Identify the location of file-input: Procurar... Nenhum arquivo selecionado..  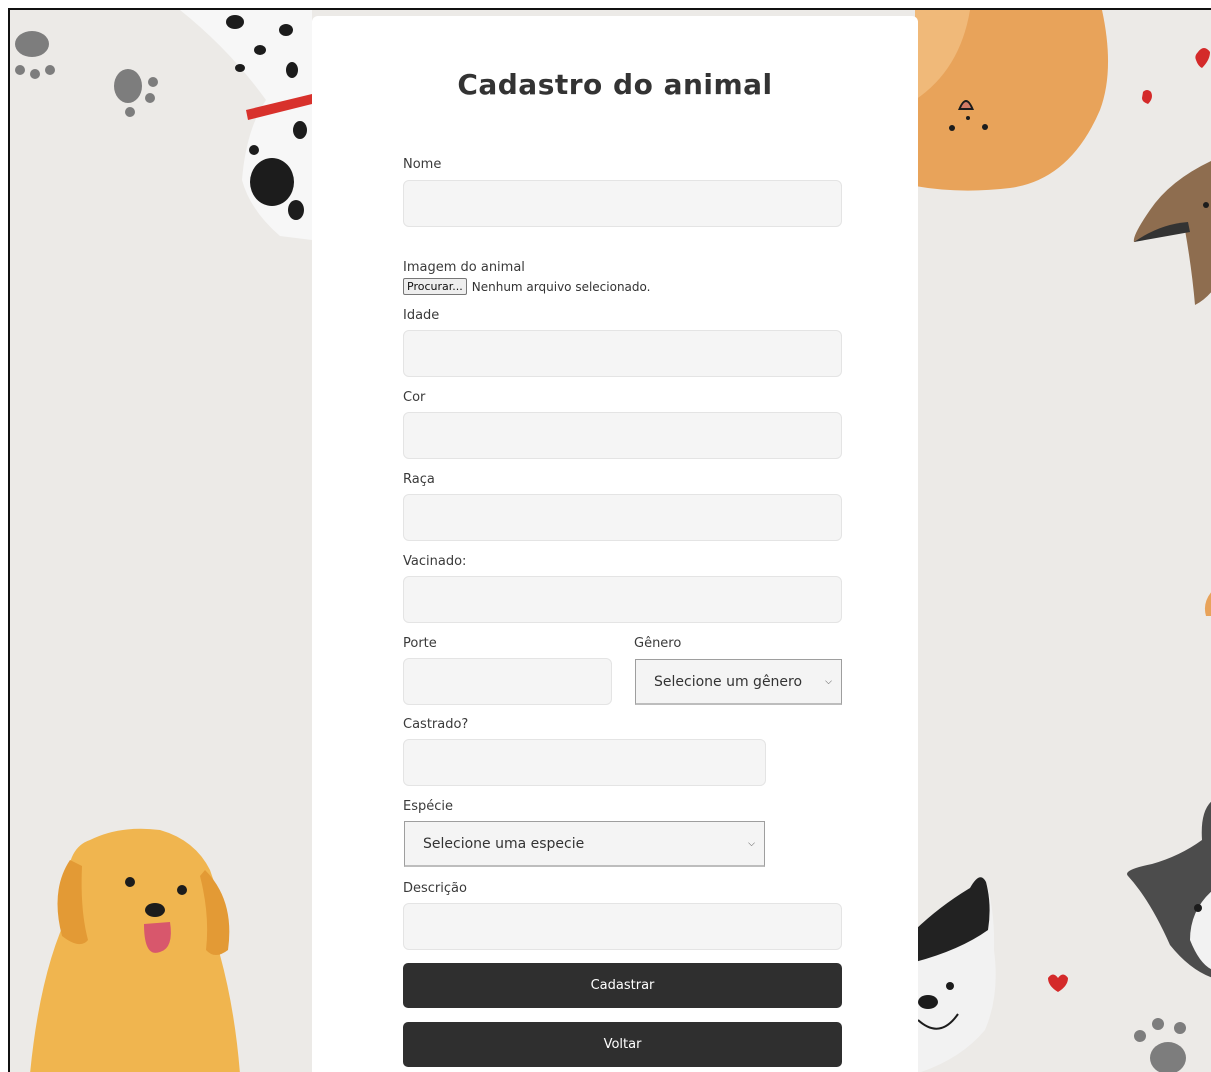
(526, 286).